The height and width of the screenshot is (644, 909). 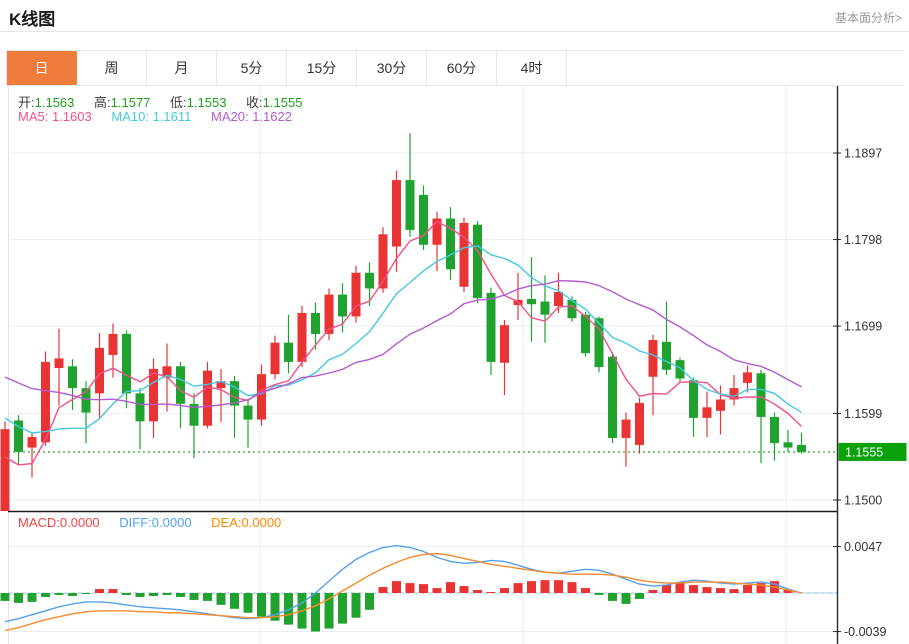 I want to click on tab-4时: 4时, so click(x=532, y=68).